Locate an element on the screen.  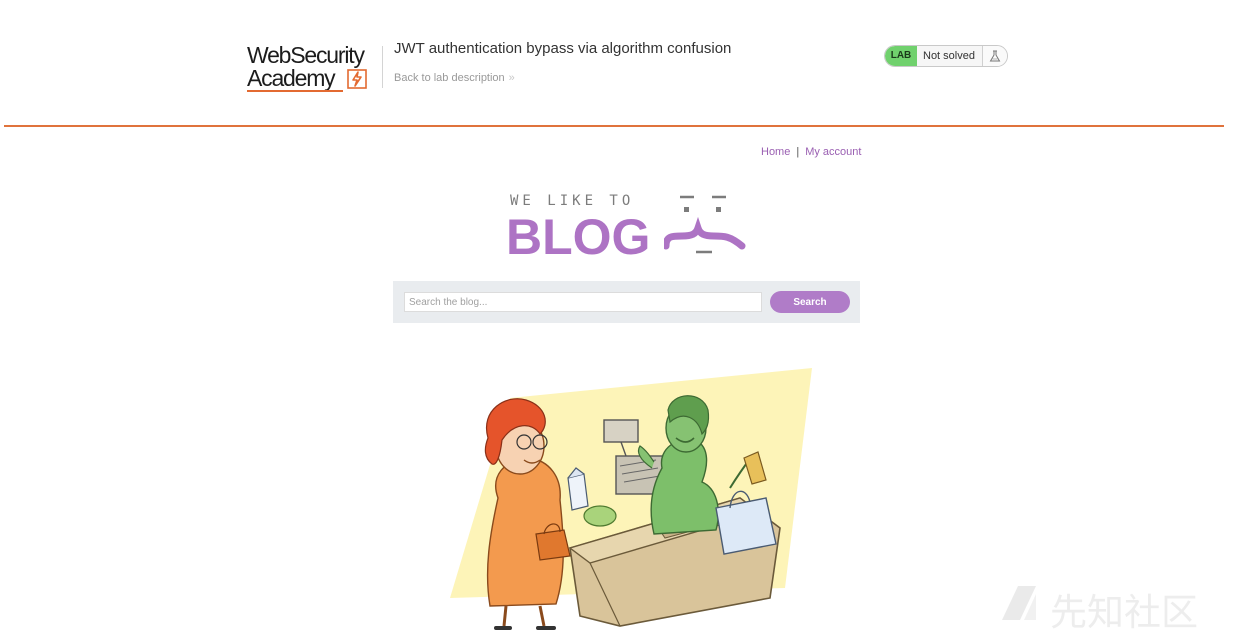
lab-badge: LAB is located at coordinates (901, 56).